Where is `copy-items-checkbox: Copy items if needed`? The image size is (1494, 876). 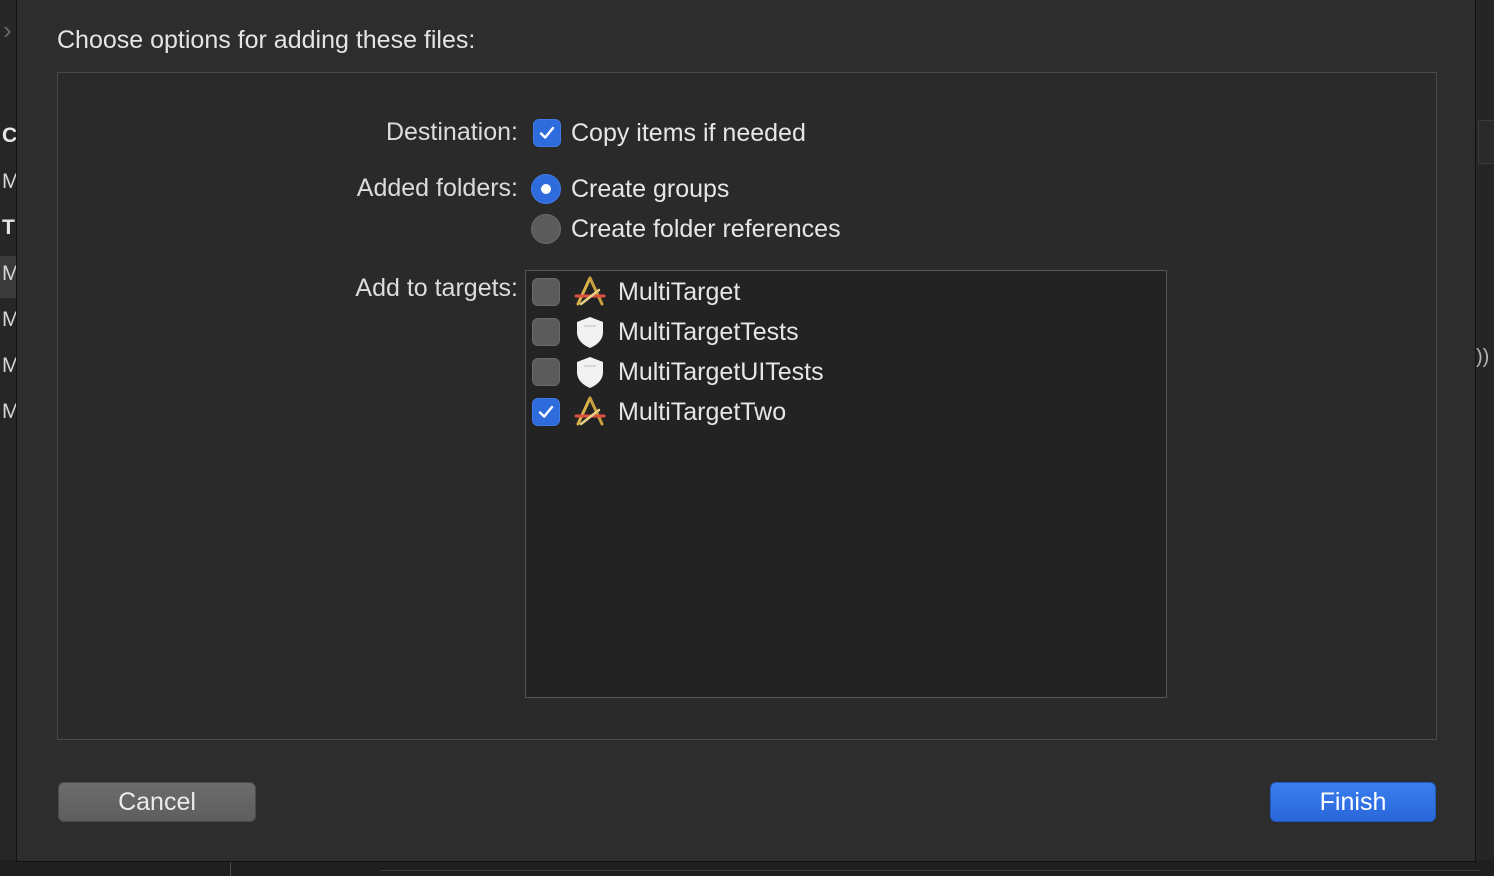
copy-items-checkbox: Copy items if needed is located at coordinates (669, 133).